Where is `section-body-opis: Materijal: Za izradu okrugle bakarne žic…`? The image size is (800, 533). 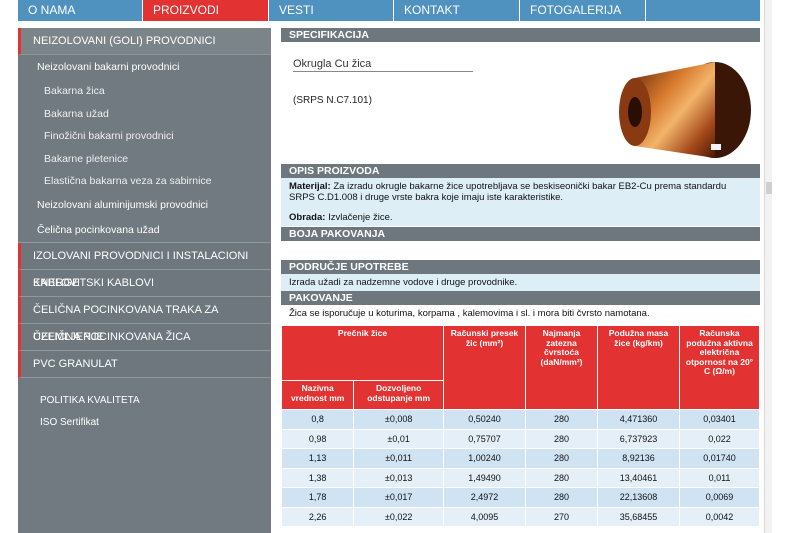 section-body-opis: Materijal: Za izradu okrugle bakarne žic… is located at coordinates (520, 202).